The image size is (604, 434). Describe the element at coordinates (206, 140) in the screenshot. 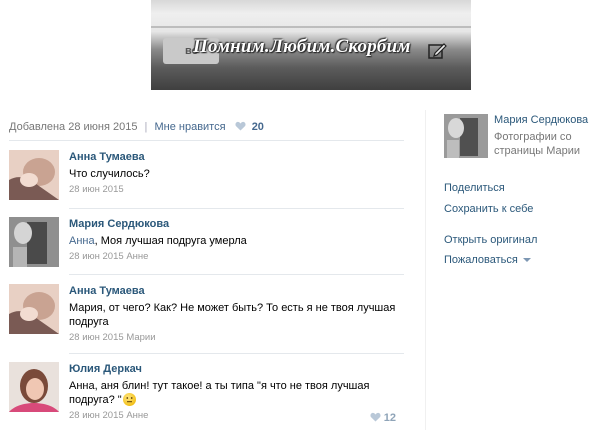

I see `meta-divider` at that location.